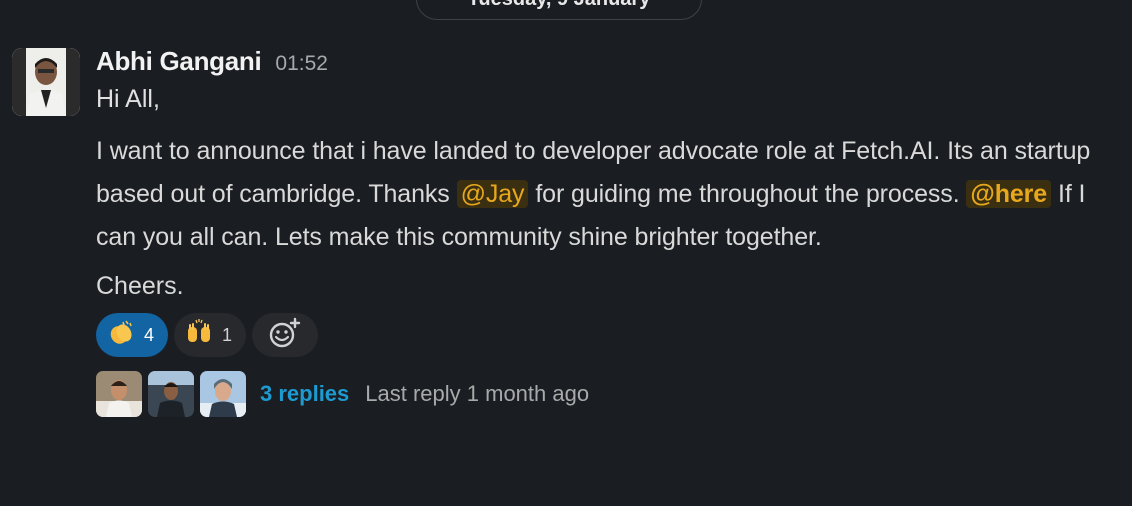  Describe the element at coordinates (149, 334) in the screenshot. I see `reaction-count: 4` at that location.